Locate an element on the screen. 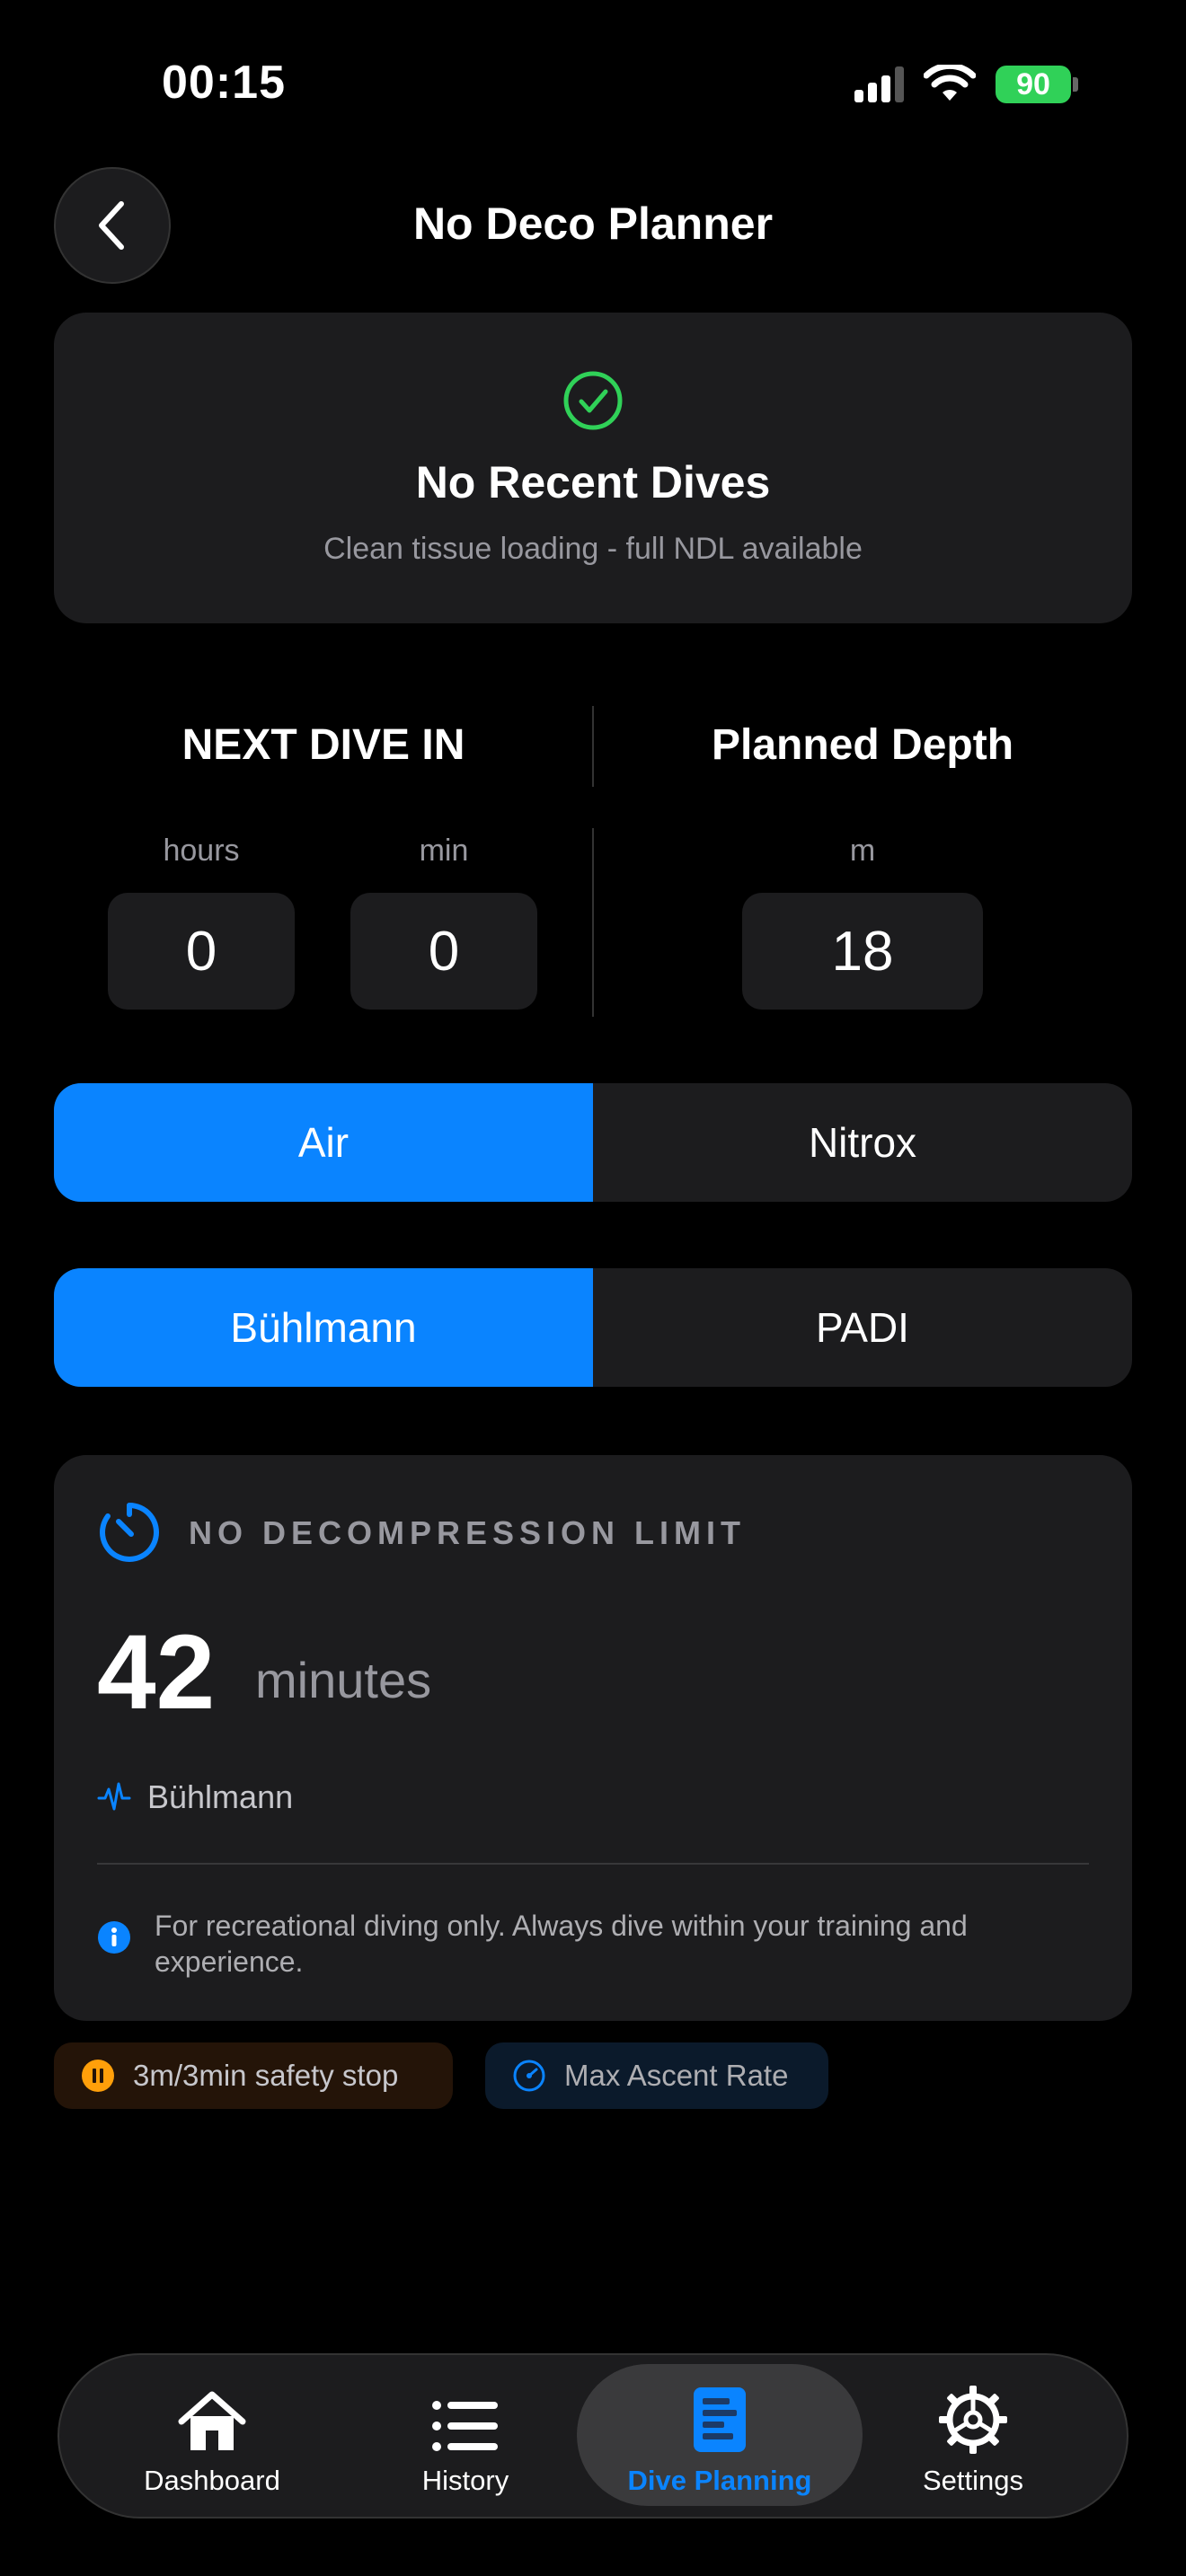 The image size is (1186, 2576). tab-dashboard: Dashboard is located at coordinates (212, 2438).